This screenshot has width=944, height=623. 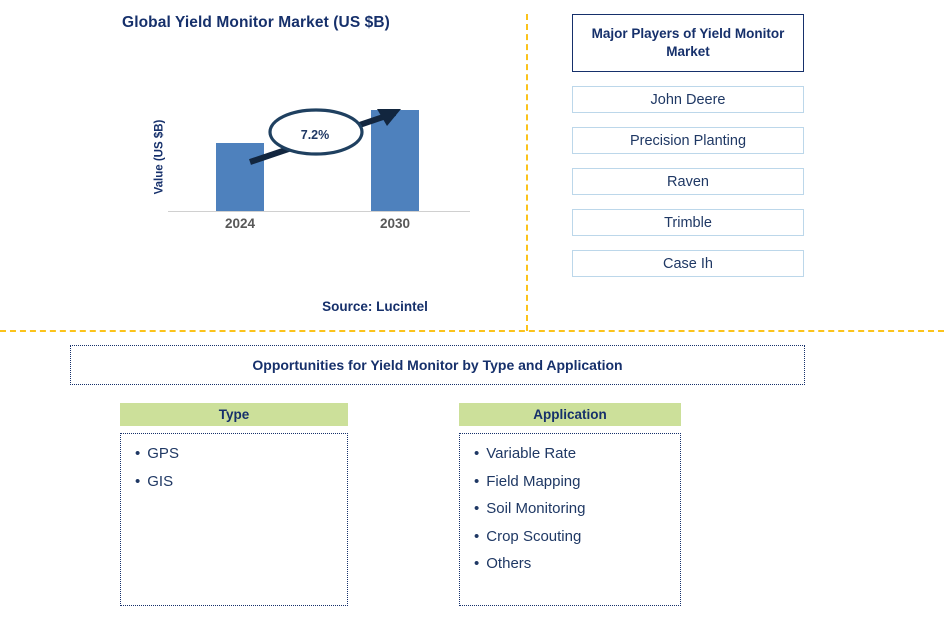 I want to click on major-players-header: Major Players of Yield Monitor Market, so click(x=688, y=43).